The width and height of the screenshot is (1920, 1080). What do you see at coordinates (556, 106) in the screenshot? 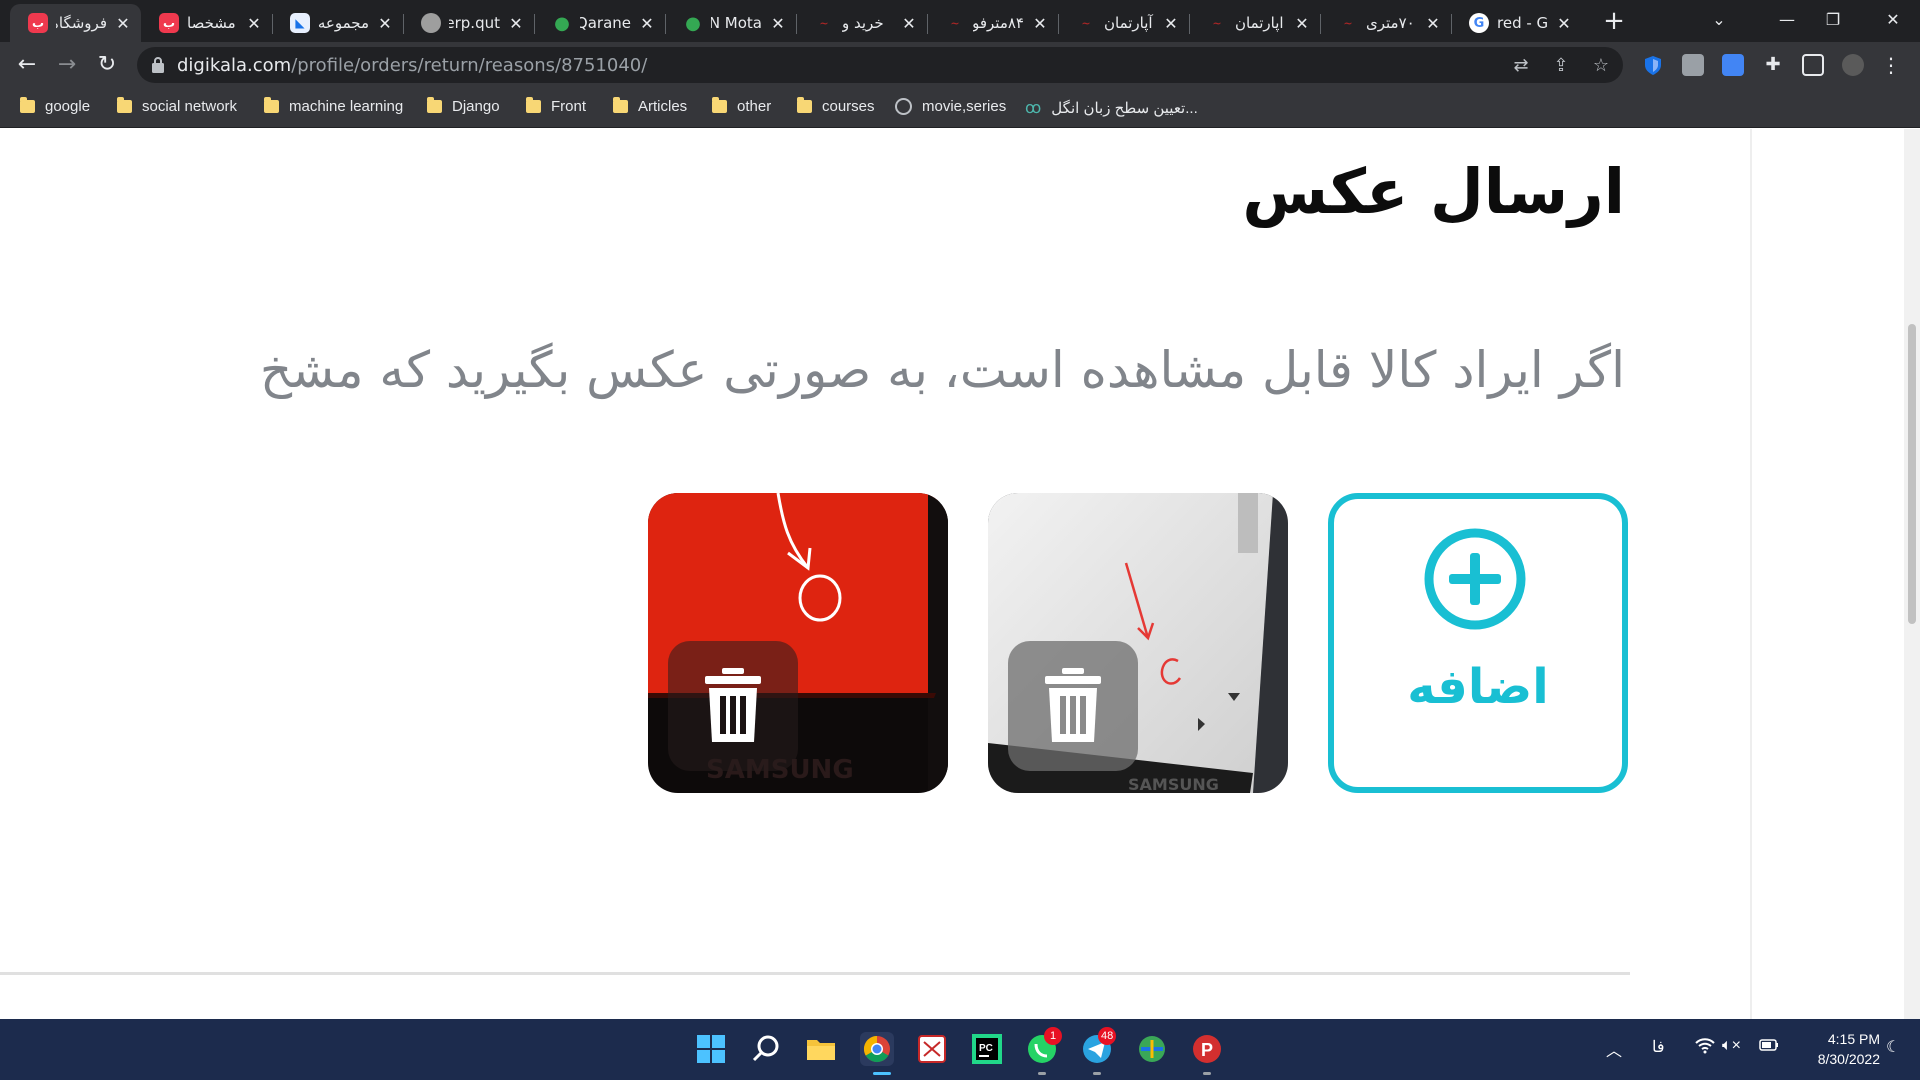
I see `bookmark-folder: Front` at bounding box center [556, 106].